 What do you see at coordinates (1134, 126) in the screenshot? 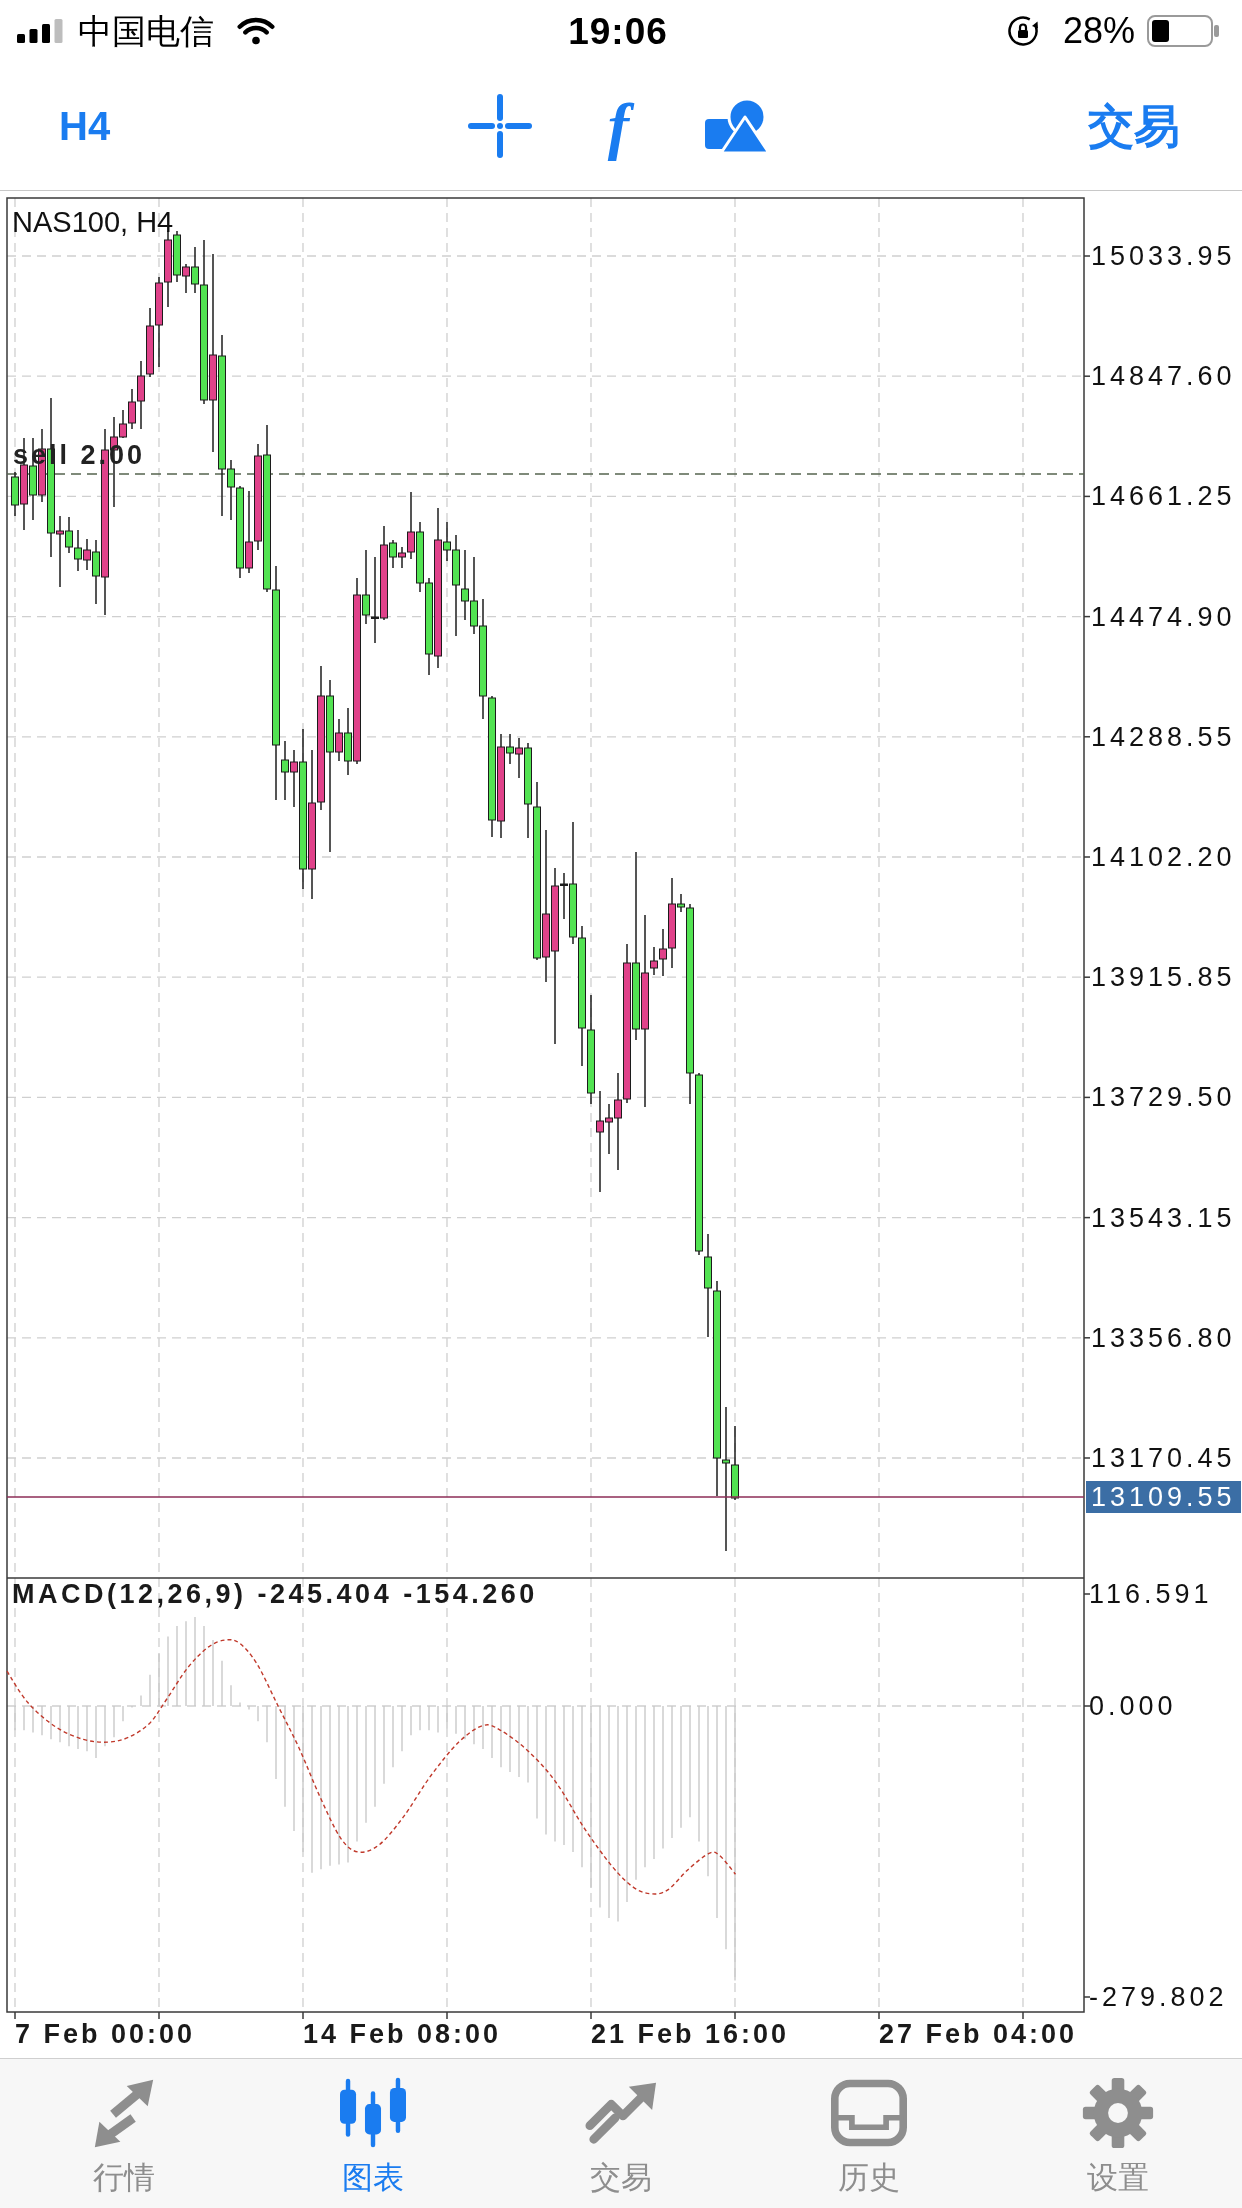
I see `trade-button: 交易` at bounding box center [1134, 126].